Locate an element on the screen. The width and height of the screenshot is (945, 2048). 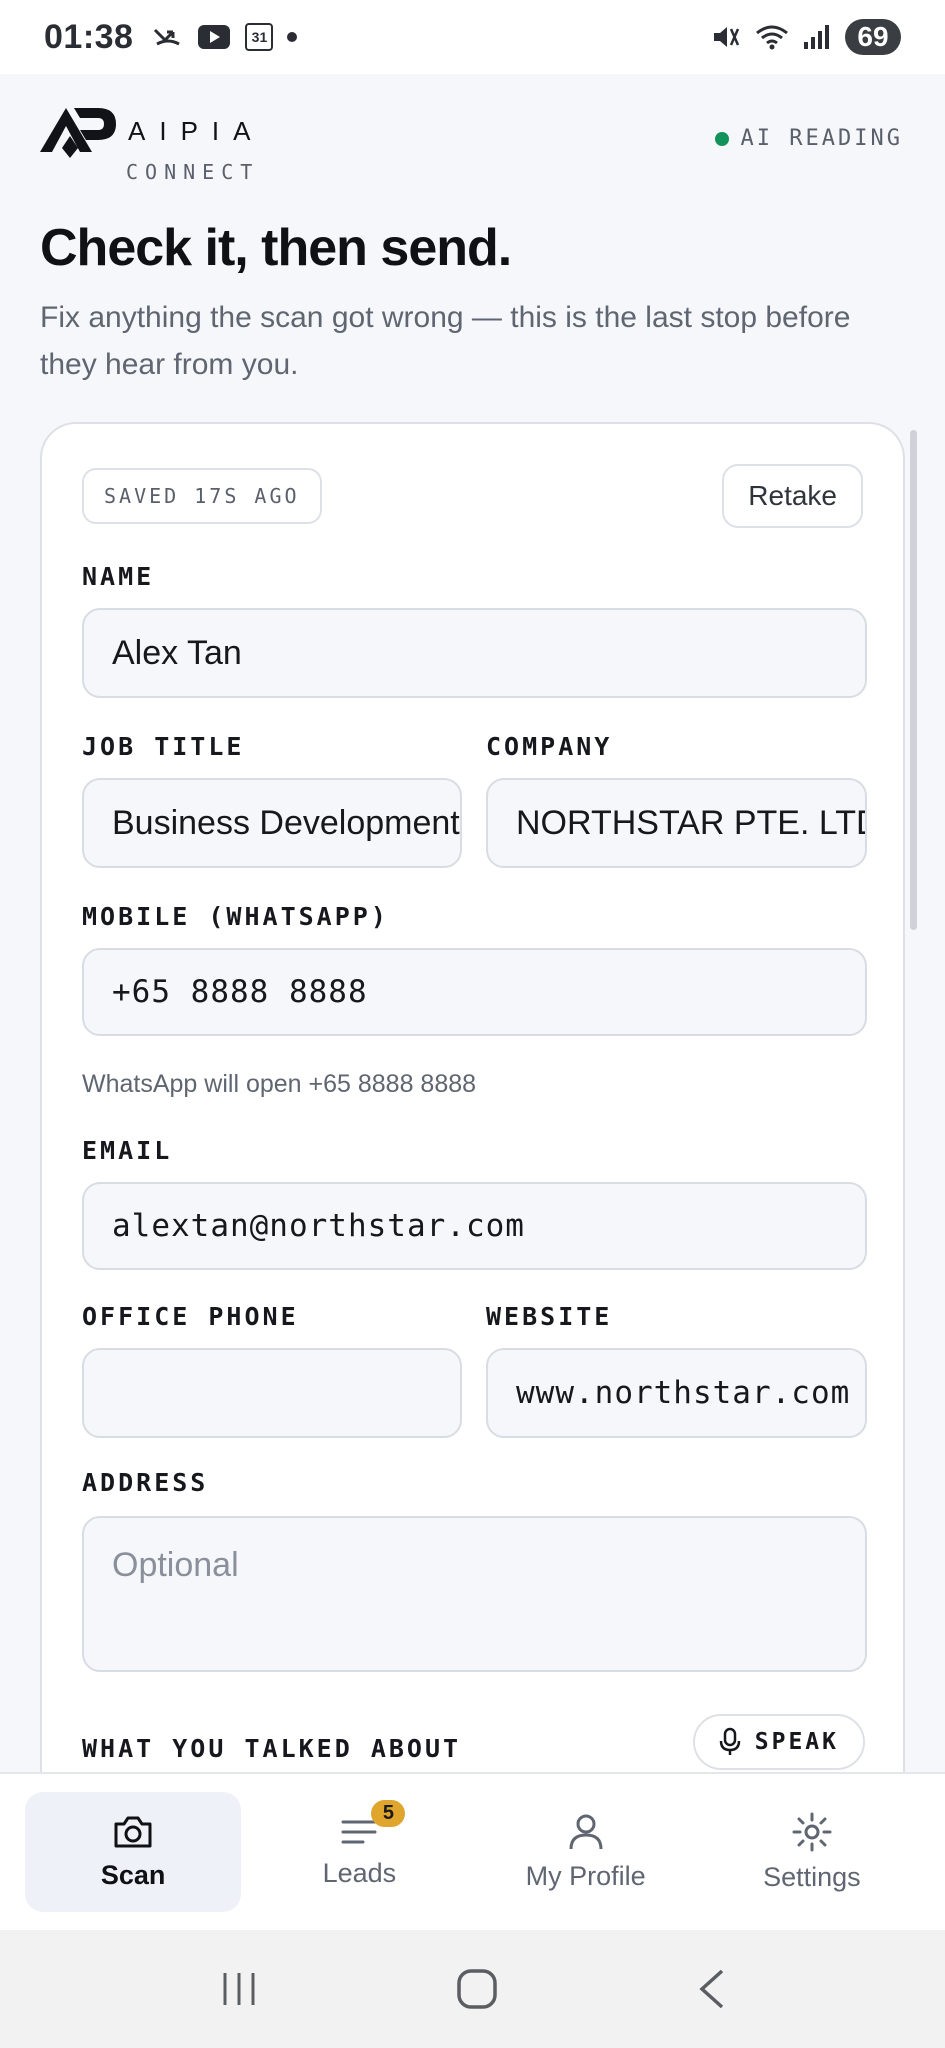
talked-about-label: WHAT YOU TALKED ABOUT is located at coordinates (272, 1748).